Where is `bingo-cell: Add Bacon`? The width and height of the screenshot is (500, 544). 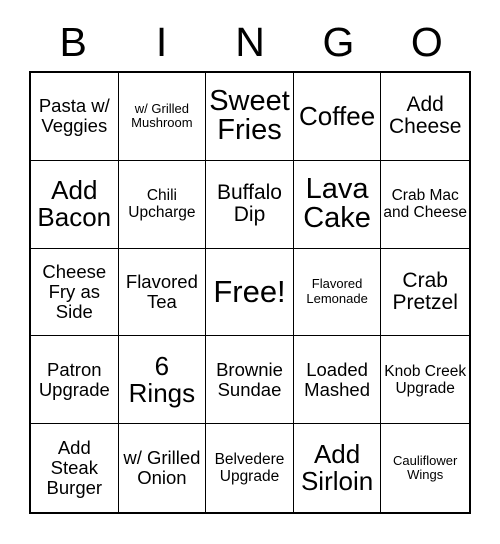
bingo-cell: Add Bacon is located at coordinates (75, 204).